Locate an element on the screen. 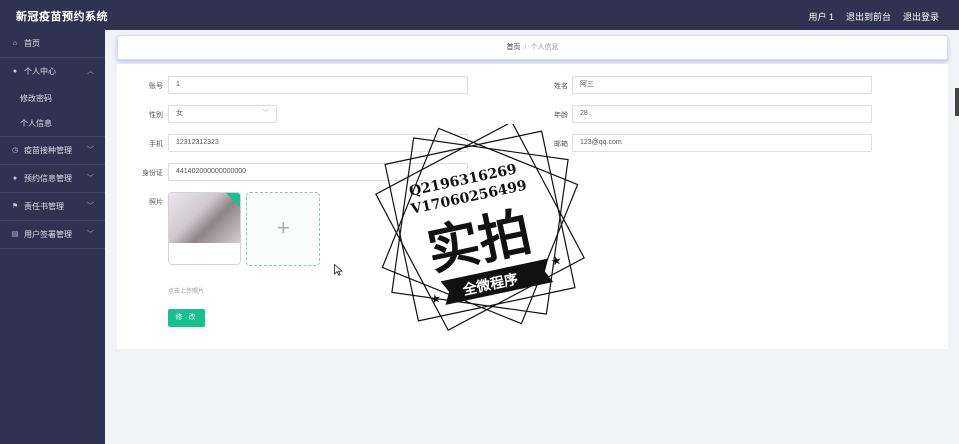  sidebar-item-profile: 个人信息 is located at coordinates (52, 123).